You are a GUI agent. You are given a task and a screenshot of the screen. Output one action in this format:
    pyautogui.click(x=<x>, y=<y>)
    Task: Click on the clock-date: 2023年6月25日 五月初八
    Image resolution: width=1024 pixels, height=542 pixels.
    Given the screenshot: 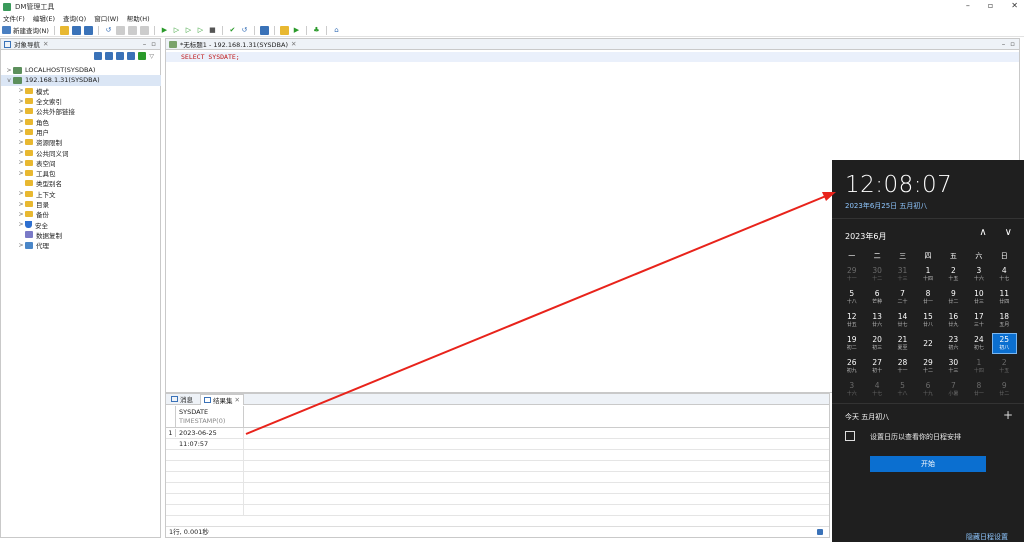 What is the action you would take?
    pyautogui.click(x=886, y=206)
    